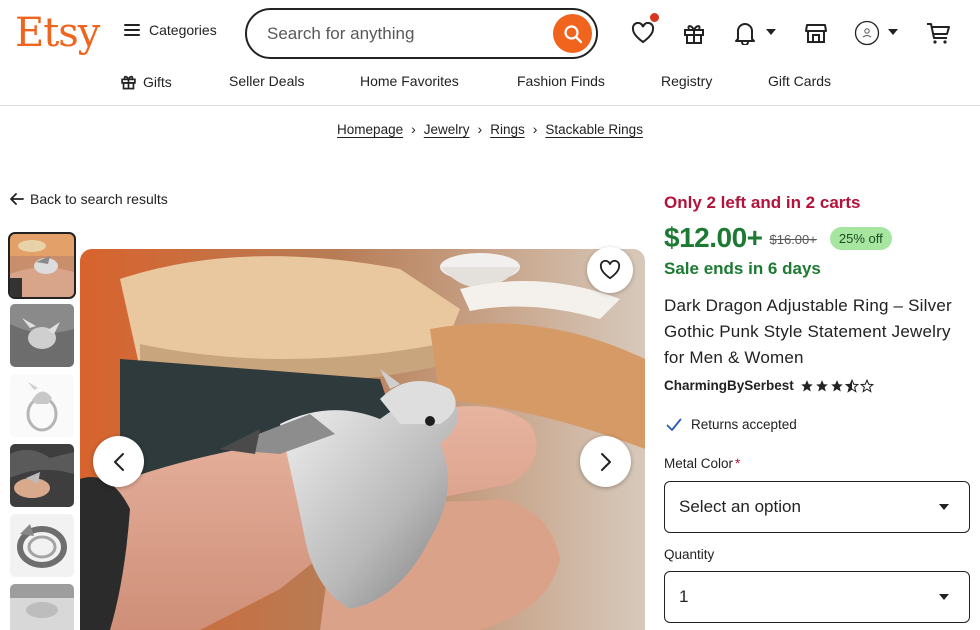 Image resolution: width=980 pixels, height=630 pixels. Describe the element at coordinates (713, 237) in the screenshot. I see `sale-price: $12.00+` at that location.